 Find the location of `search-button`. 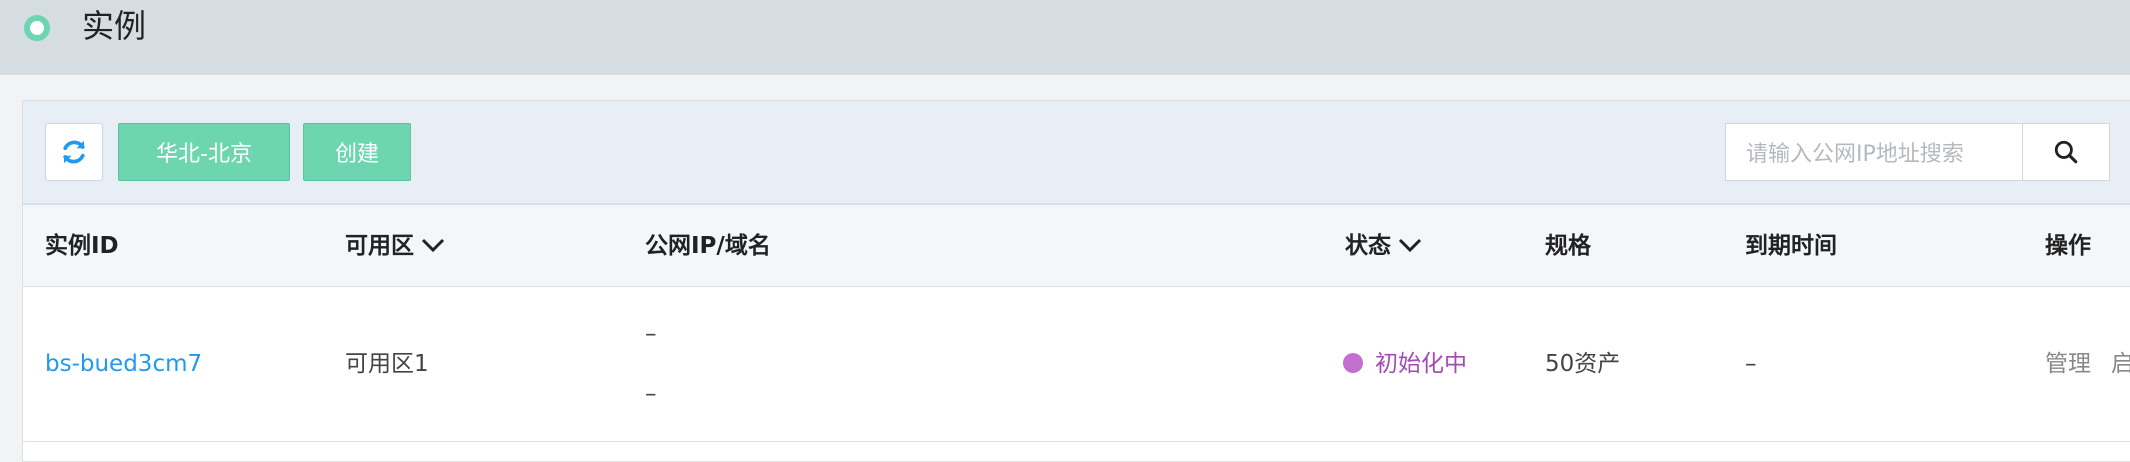

search-button is located at coordinates (2066, 152).